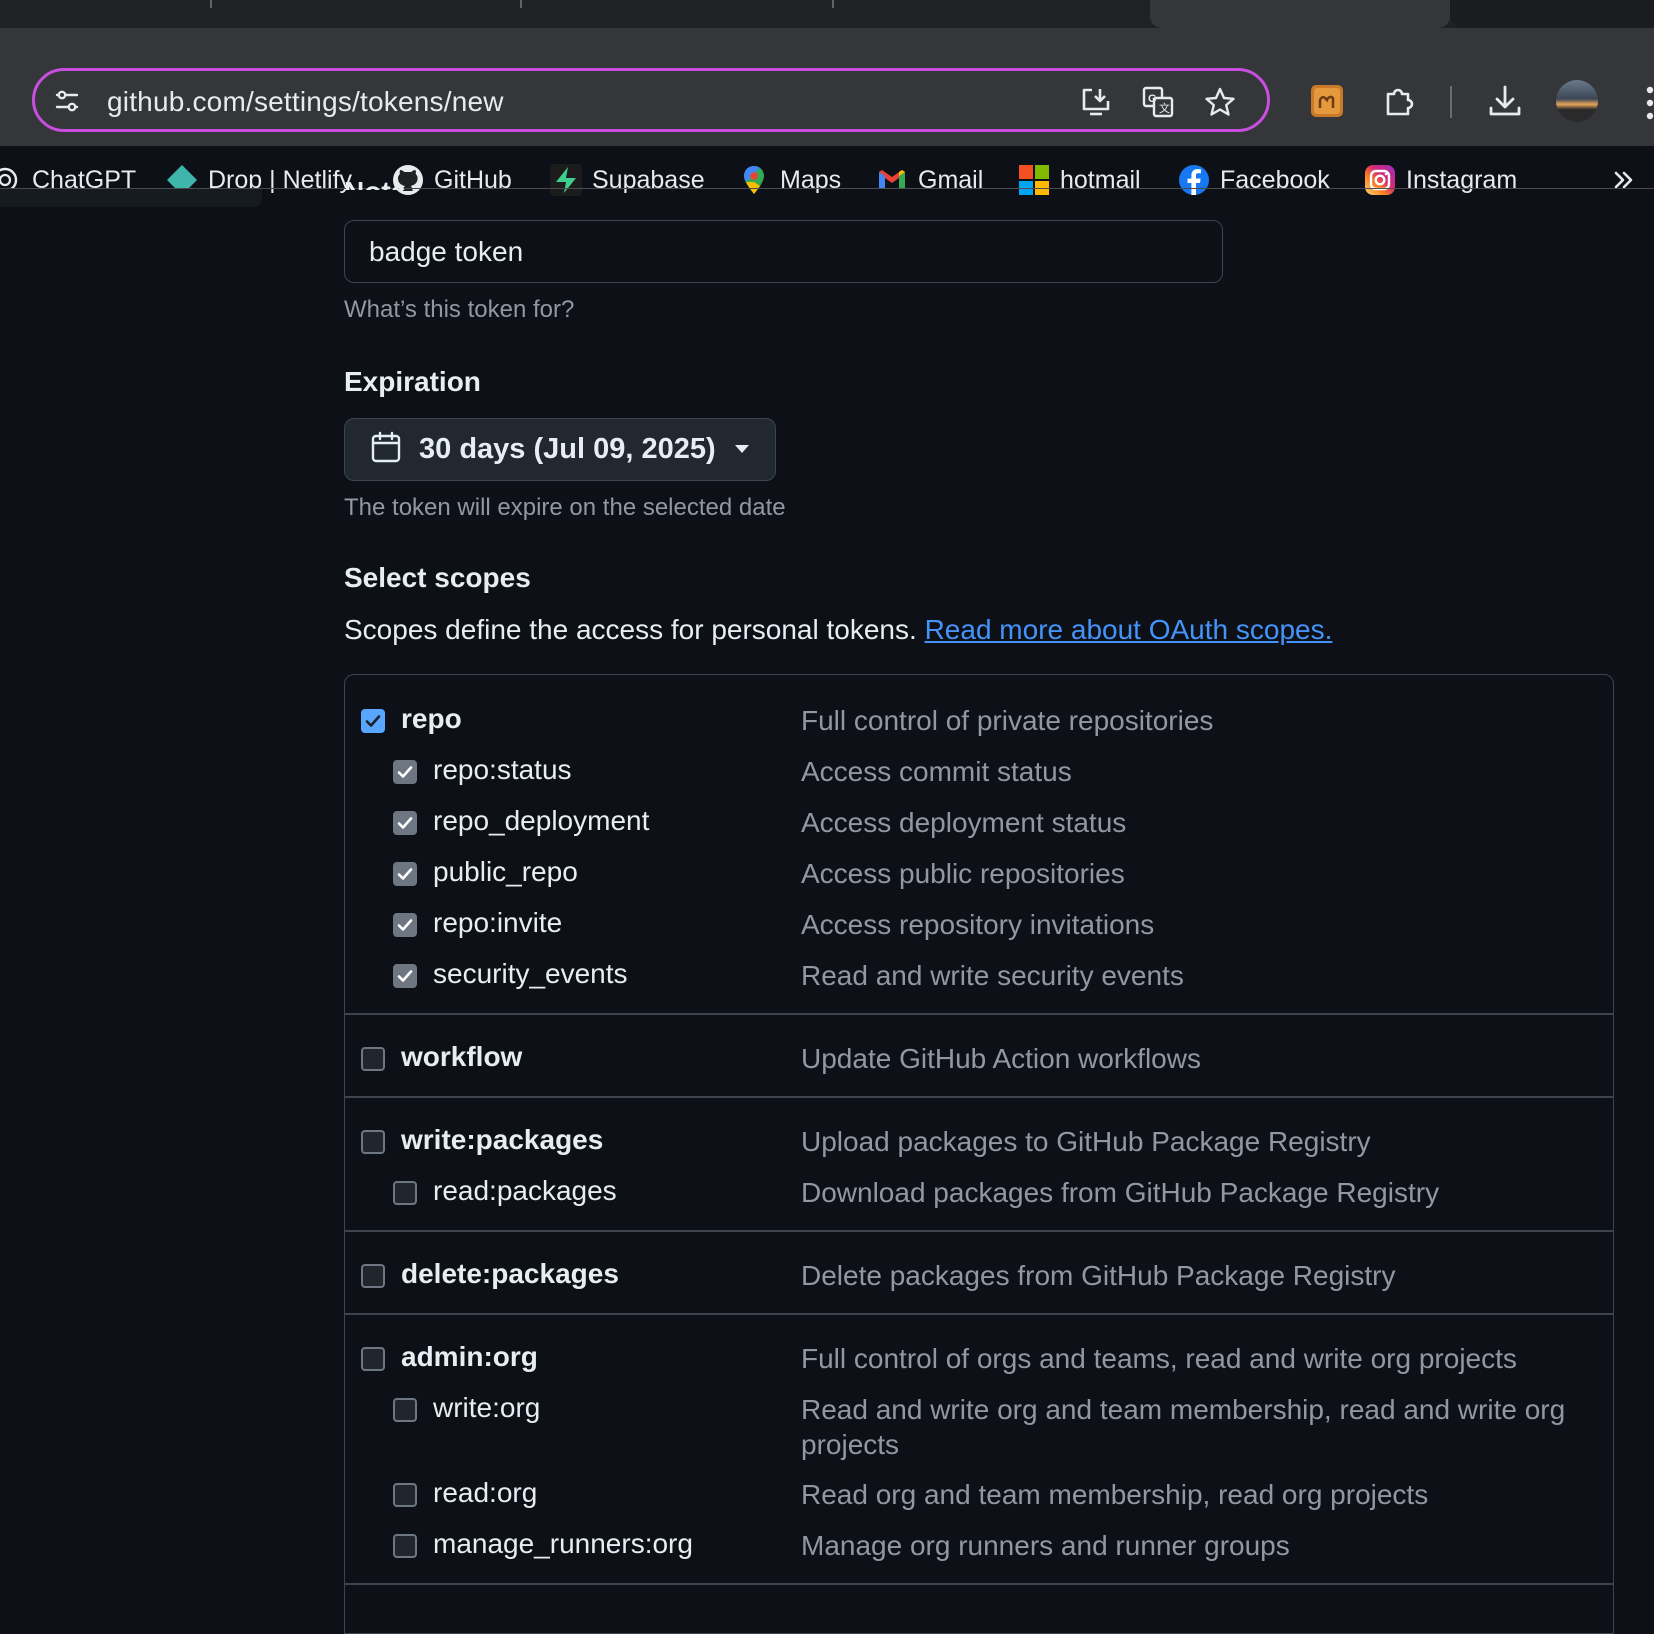 The width and height of the screenshot is (1654, 1634). I want to click on scope-description: Access public repositories, so click(963, 873).